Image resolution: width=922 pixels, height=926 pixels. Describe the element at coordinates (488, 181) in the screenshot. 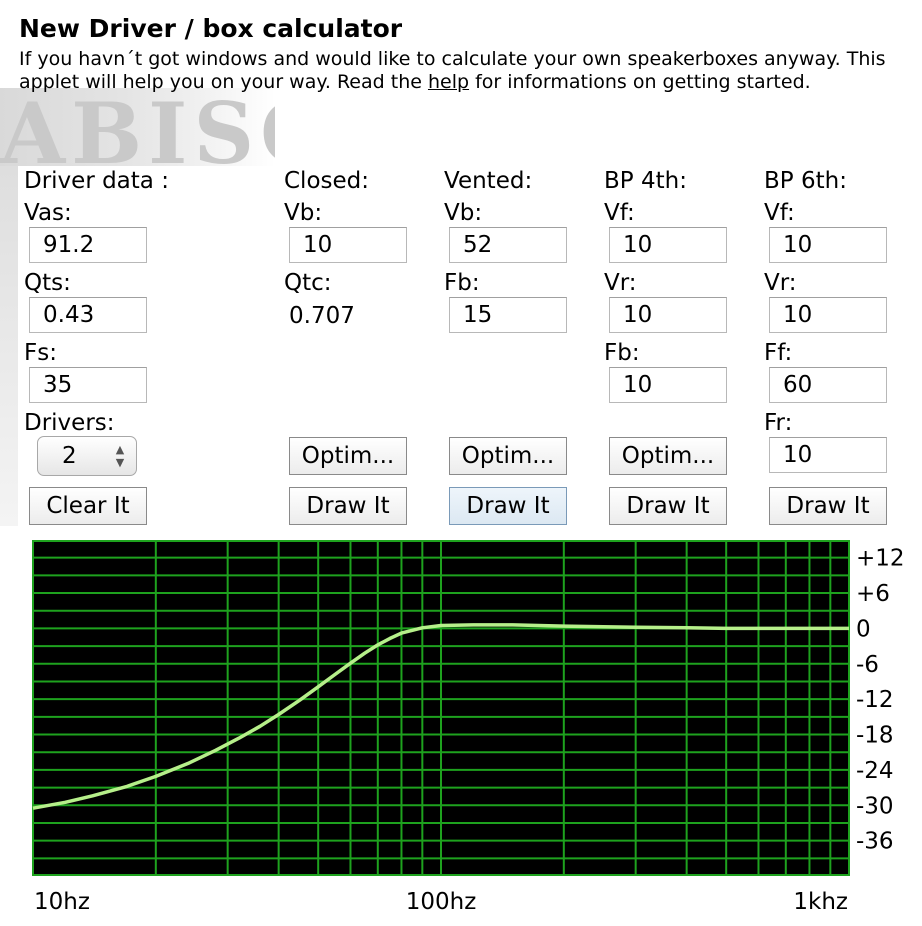

I see `vented-heading: Vented:` at that location.